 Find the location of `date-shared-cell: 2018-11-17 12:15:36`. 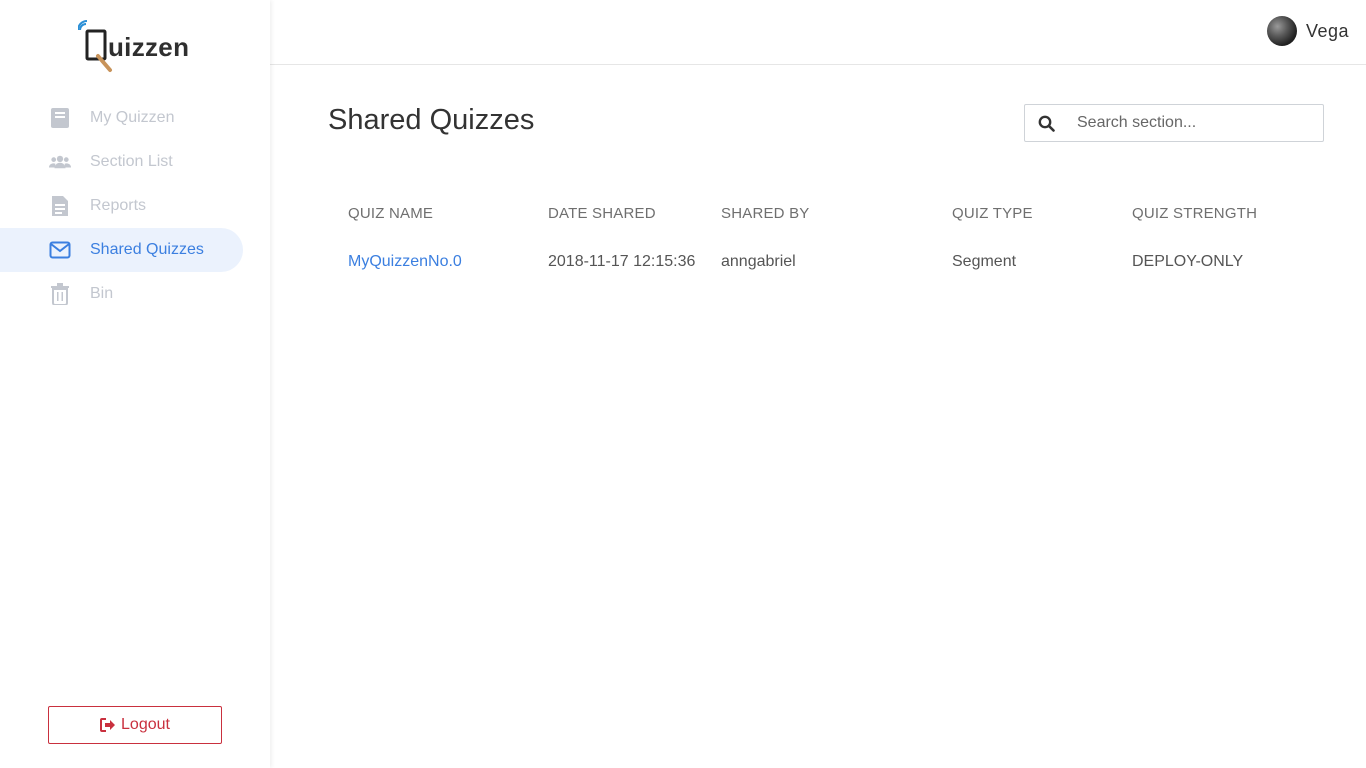

date-shared-cell: 2018-11-17 12:15:36 is located at coordinates (622, 261).